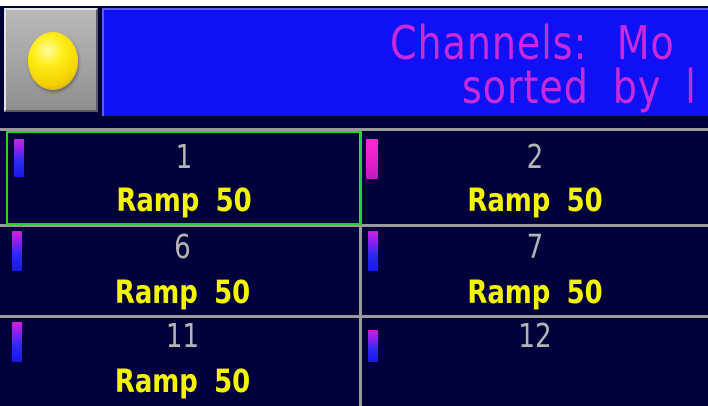 This screenshot has width=708, height=406. I want to click on title-word: l, so click(691, 87).